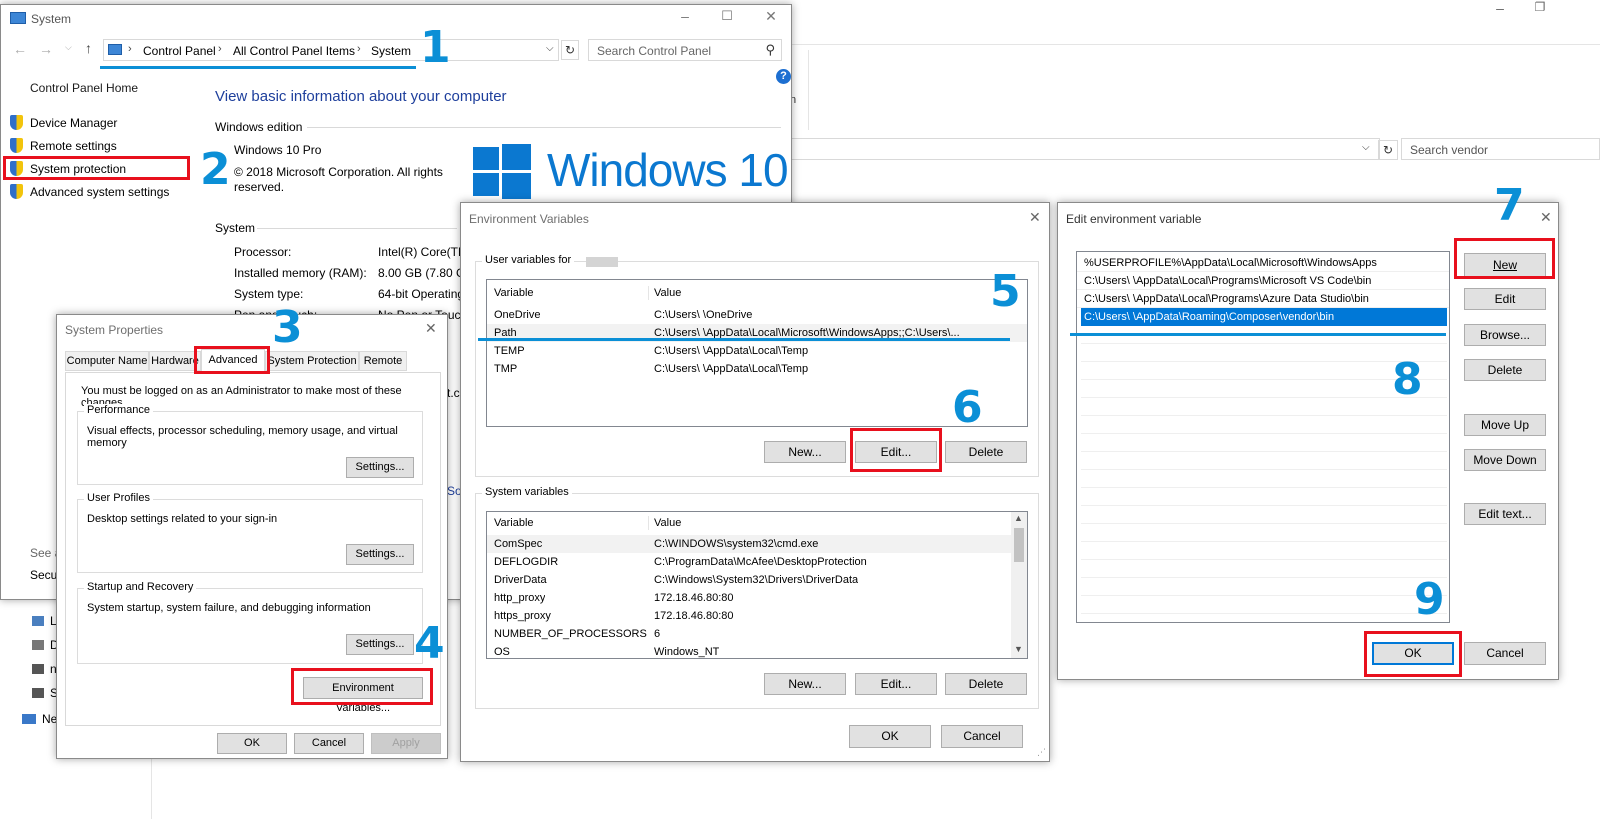  What do you see at coordinates (269, 294) in the screenshot?
I see `spec-label: System type:` at bounding box center [269, 294].